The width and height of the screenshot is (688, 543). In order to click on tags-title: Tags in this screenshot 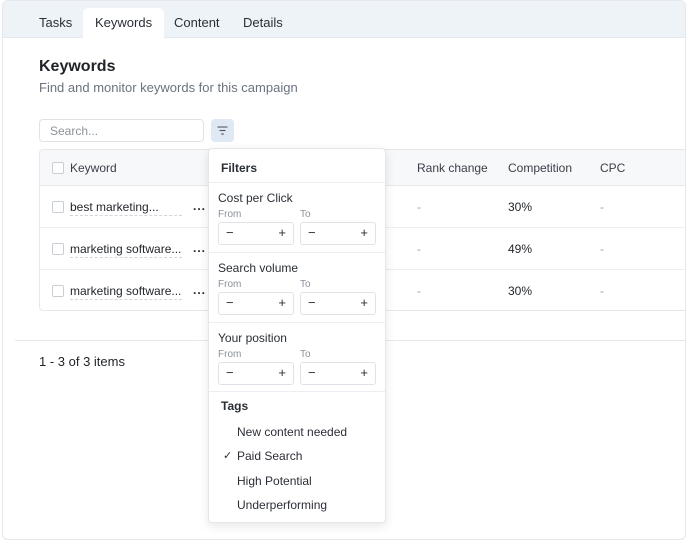, I will do `click(235, 406)`.